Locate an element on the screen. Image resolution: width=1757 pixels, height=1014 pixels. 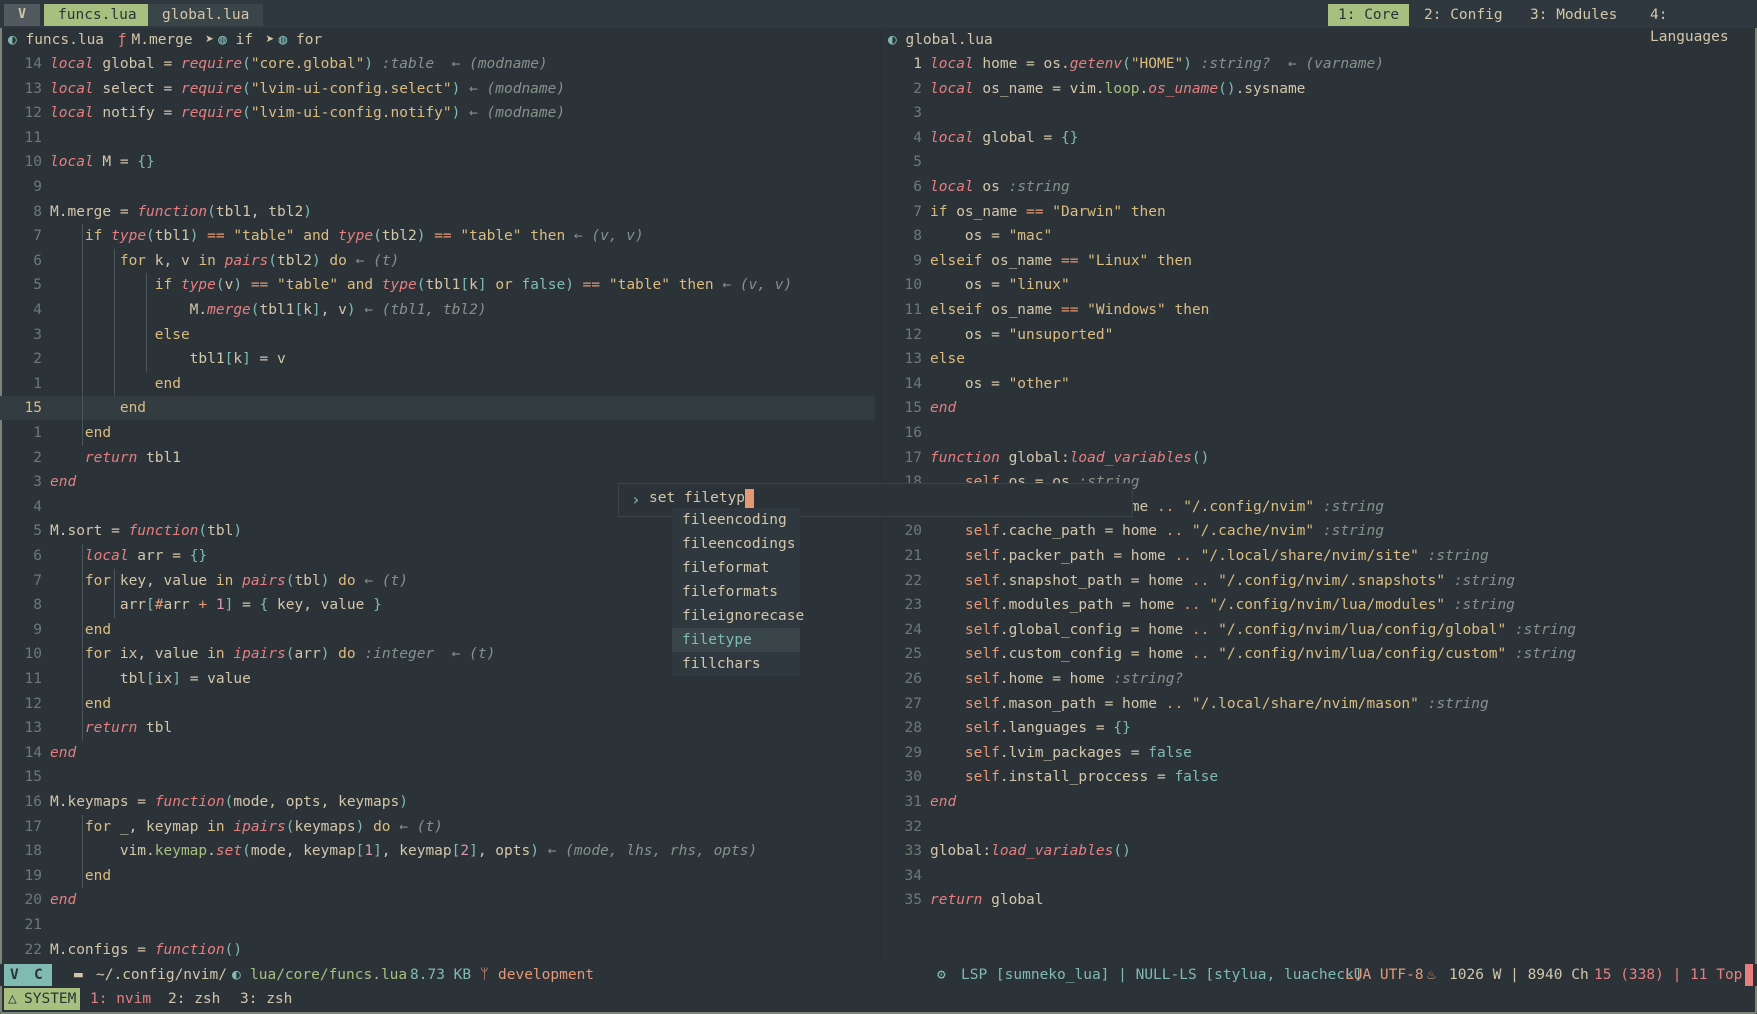
breadcrumb-merge: M.merge is located at coordinates (162, 40).